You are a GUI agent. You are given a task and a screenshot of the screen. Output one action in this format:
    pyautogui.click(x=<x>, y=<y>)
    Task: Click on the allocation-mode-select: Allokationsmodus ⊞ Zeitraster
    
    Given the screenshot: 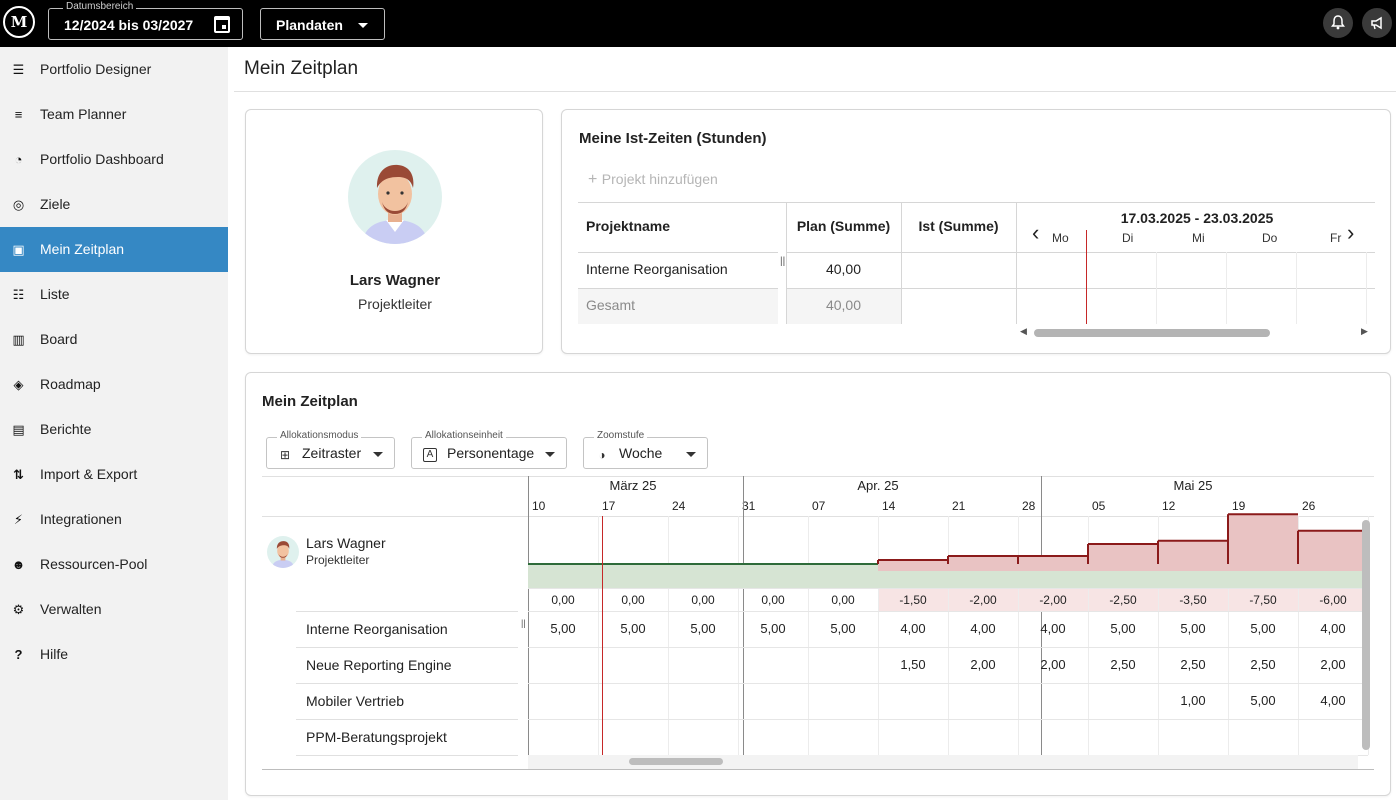 What is the action you would take?
    pyautogui.click(x=330, y=449)
    